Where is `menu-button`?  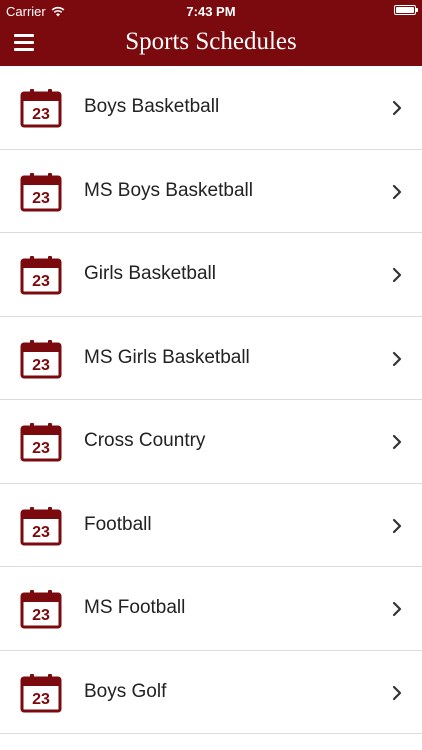
menu-button is located at coordinates (24, 42).